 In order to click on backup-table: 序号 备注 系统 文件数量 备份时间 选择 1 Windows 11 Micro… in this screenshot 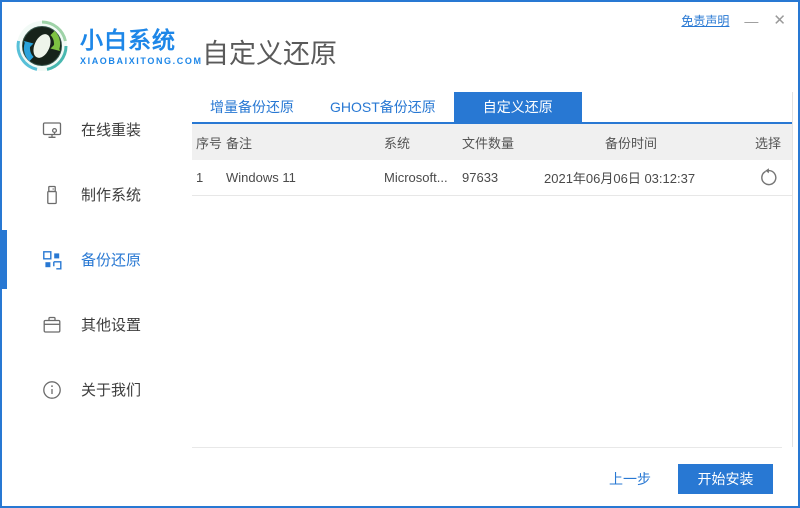, I will do `click(492, 160)`.